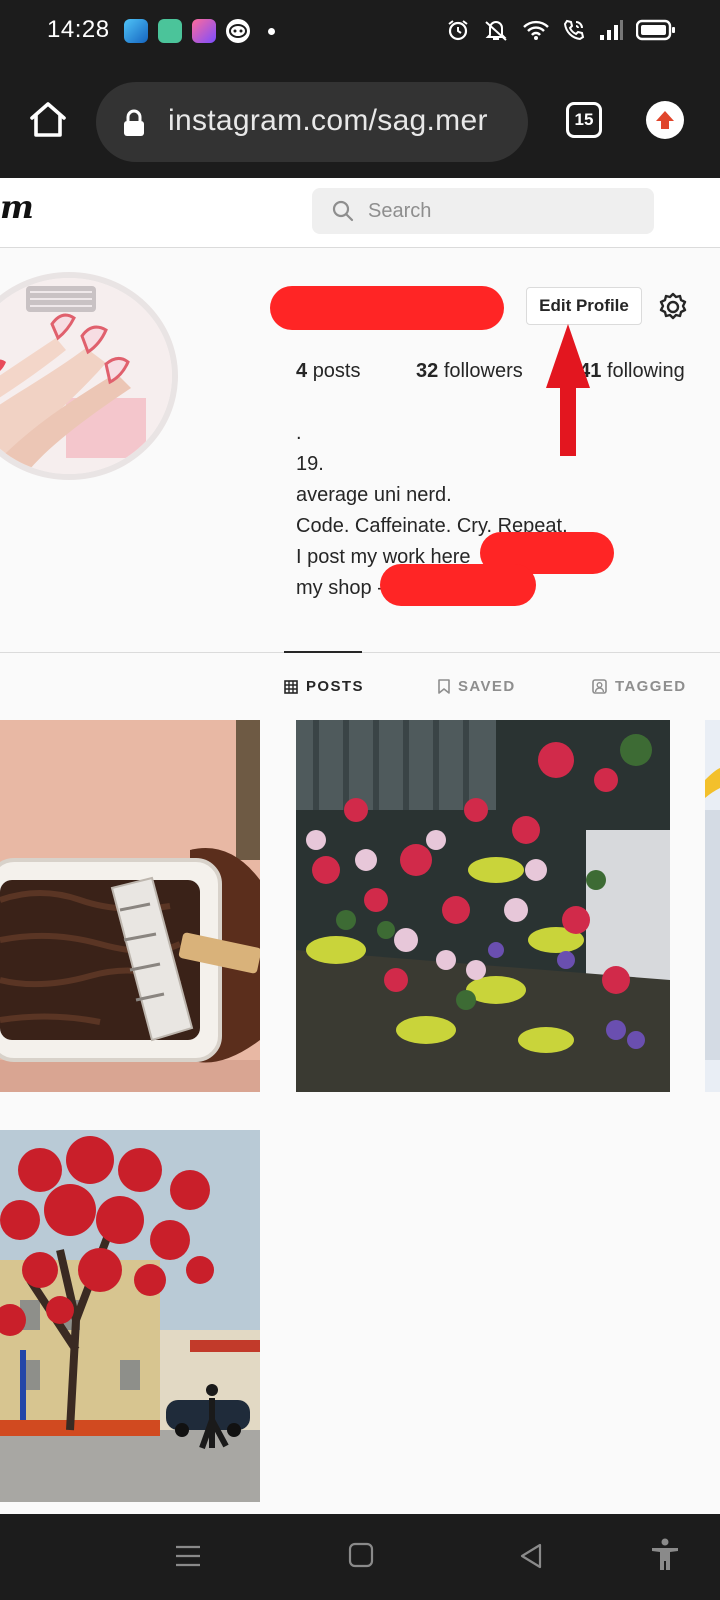 The image size is (720, 1600). Describe the element at coordinates (673, 307) in the screenshot. I see `settings-gear-icon` at that location.